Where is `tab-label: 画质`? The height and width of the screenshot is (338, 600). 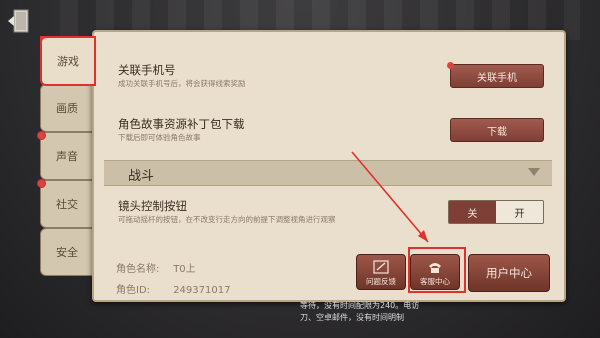 tab-label: 画质 is located at coordinates (67, 108).